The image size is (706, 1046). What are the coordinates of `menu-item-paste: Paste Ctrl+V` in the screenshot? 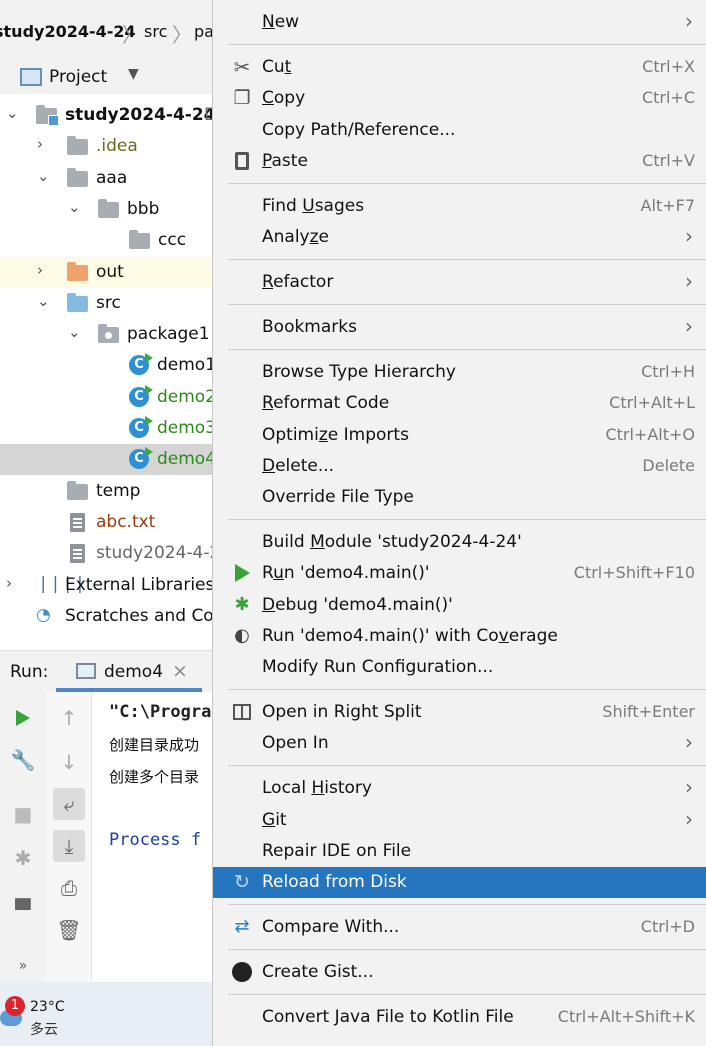 It's located at (459, 161).